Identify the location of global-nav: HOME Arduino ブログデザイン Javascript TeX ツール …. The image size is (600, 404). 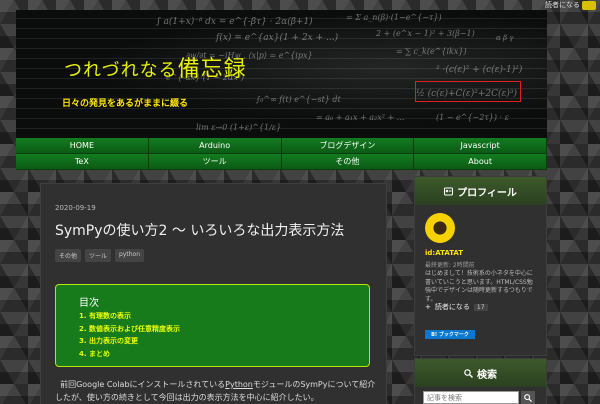
(281, 154).